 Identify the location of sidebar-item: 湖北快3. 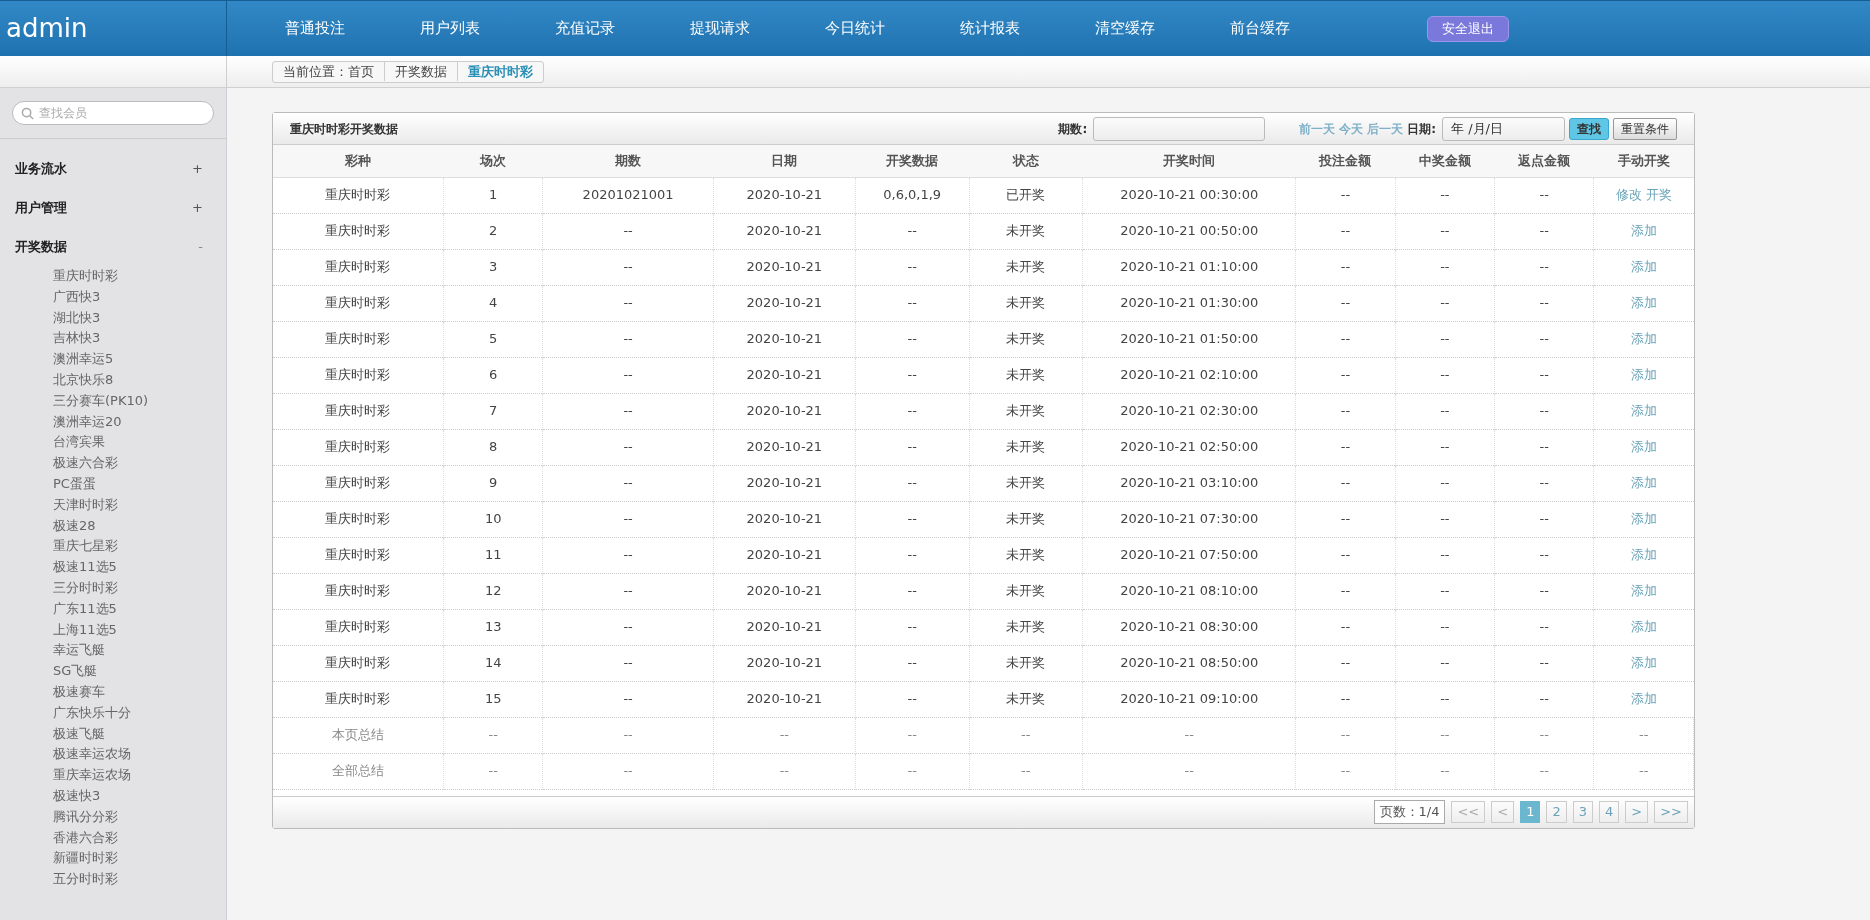
(113, 318).